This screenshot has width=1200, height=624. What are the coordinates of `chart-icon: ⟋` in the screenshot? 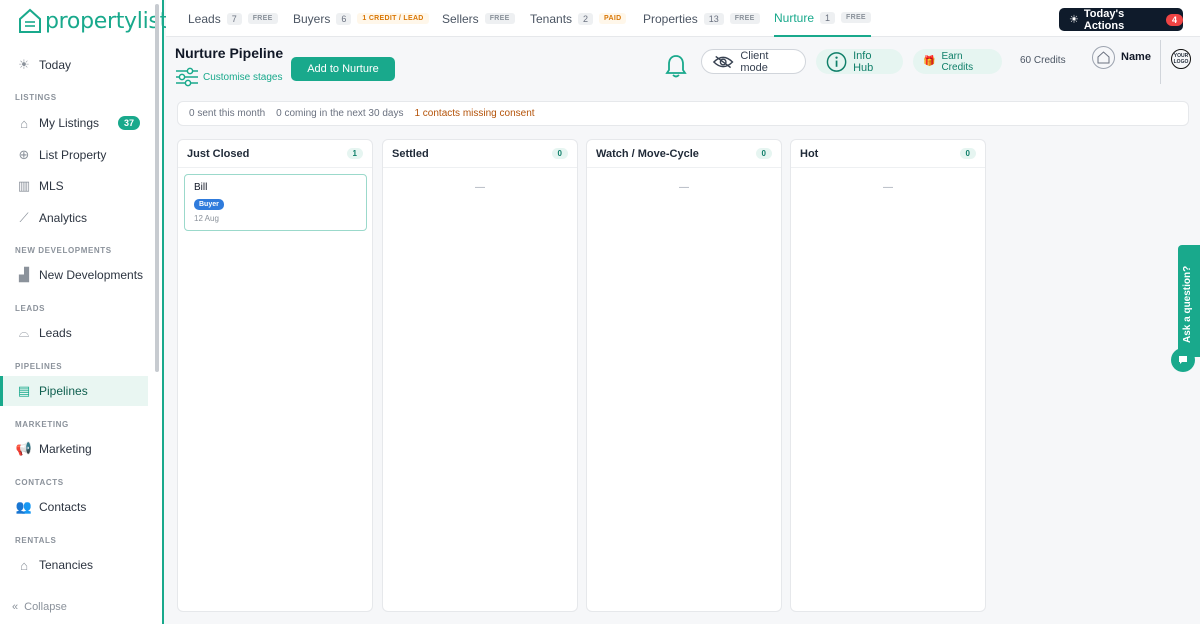 It's located at (24, 217).